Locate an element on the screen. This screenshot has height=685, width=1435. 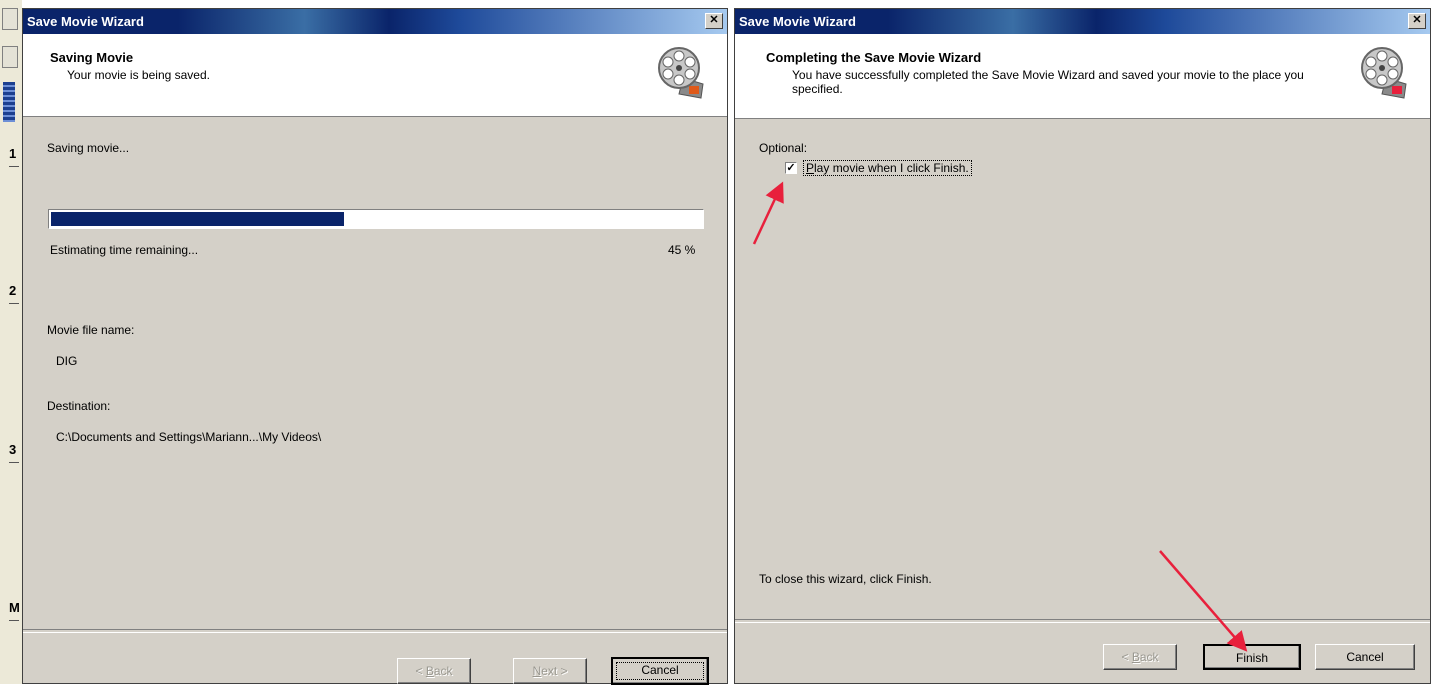
destination-label: Destination: is located at coordinates (79, 406).